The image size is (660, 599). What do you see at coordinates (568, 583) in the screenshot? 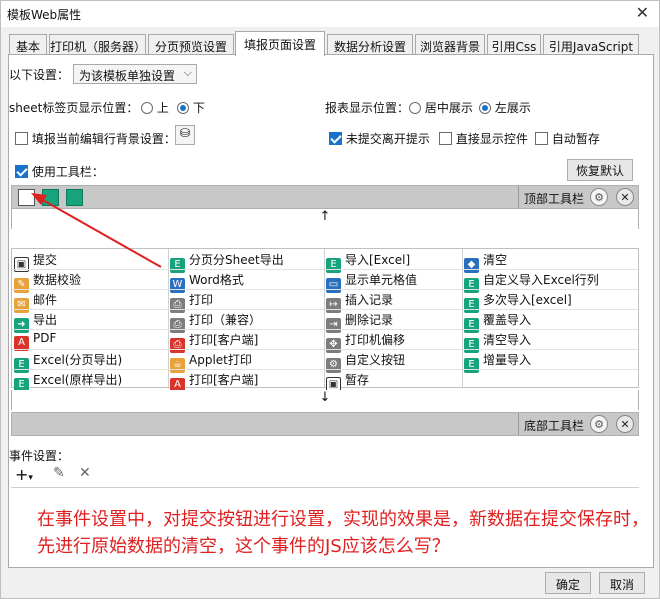
I see `ok-button: 确定` at bounding box center [568, 583].